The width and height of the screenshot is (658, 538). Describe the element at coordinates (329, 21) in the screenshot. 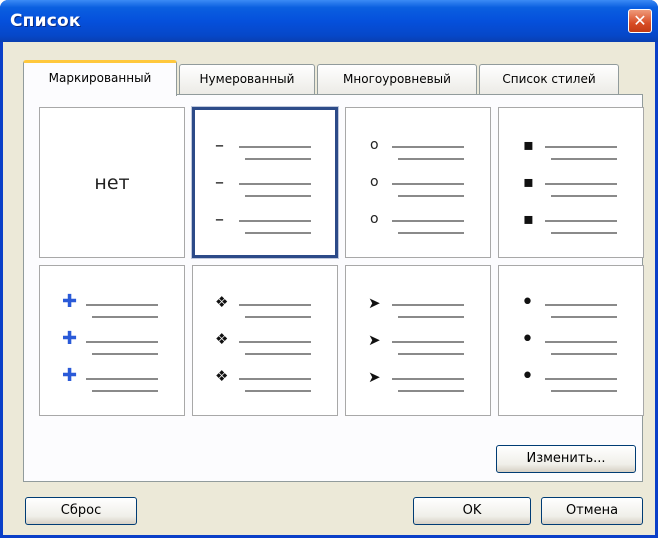

I see `title-bar: Список ✕` at that location.